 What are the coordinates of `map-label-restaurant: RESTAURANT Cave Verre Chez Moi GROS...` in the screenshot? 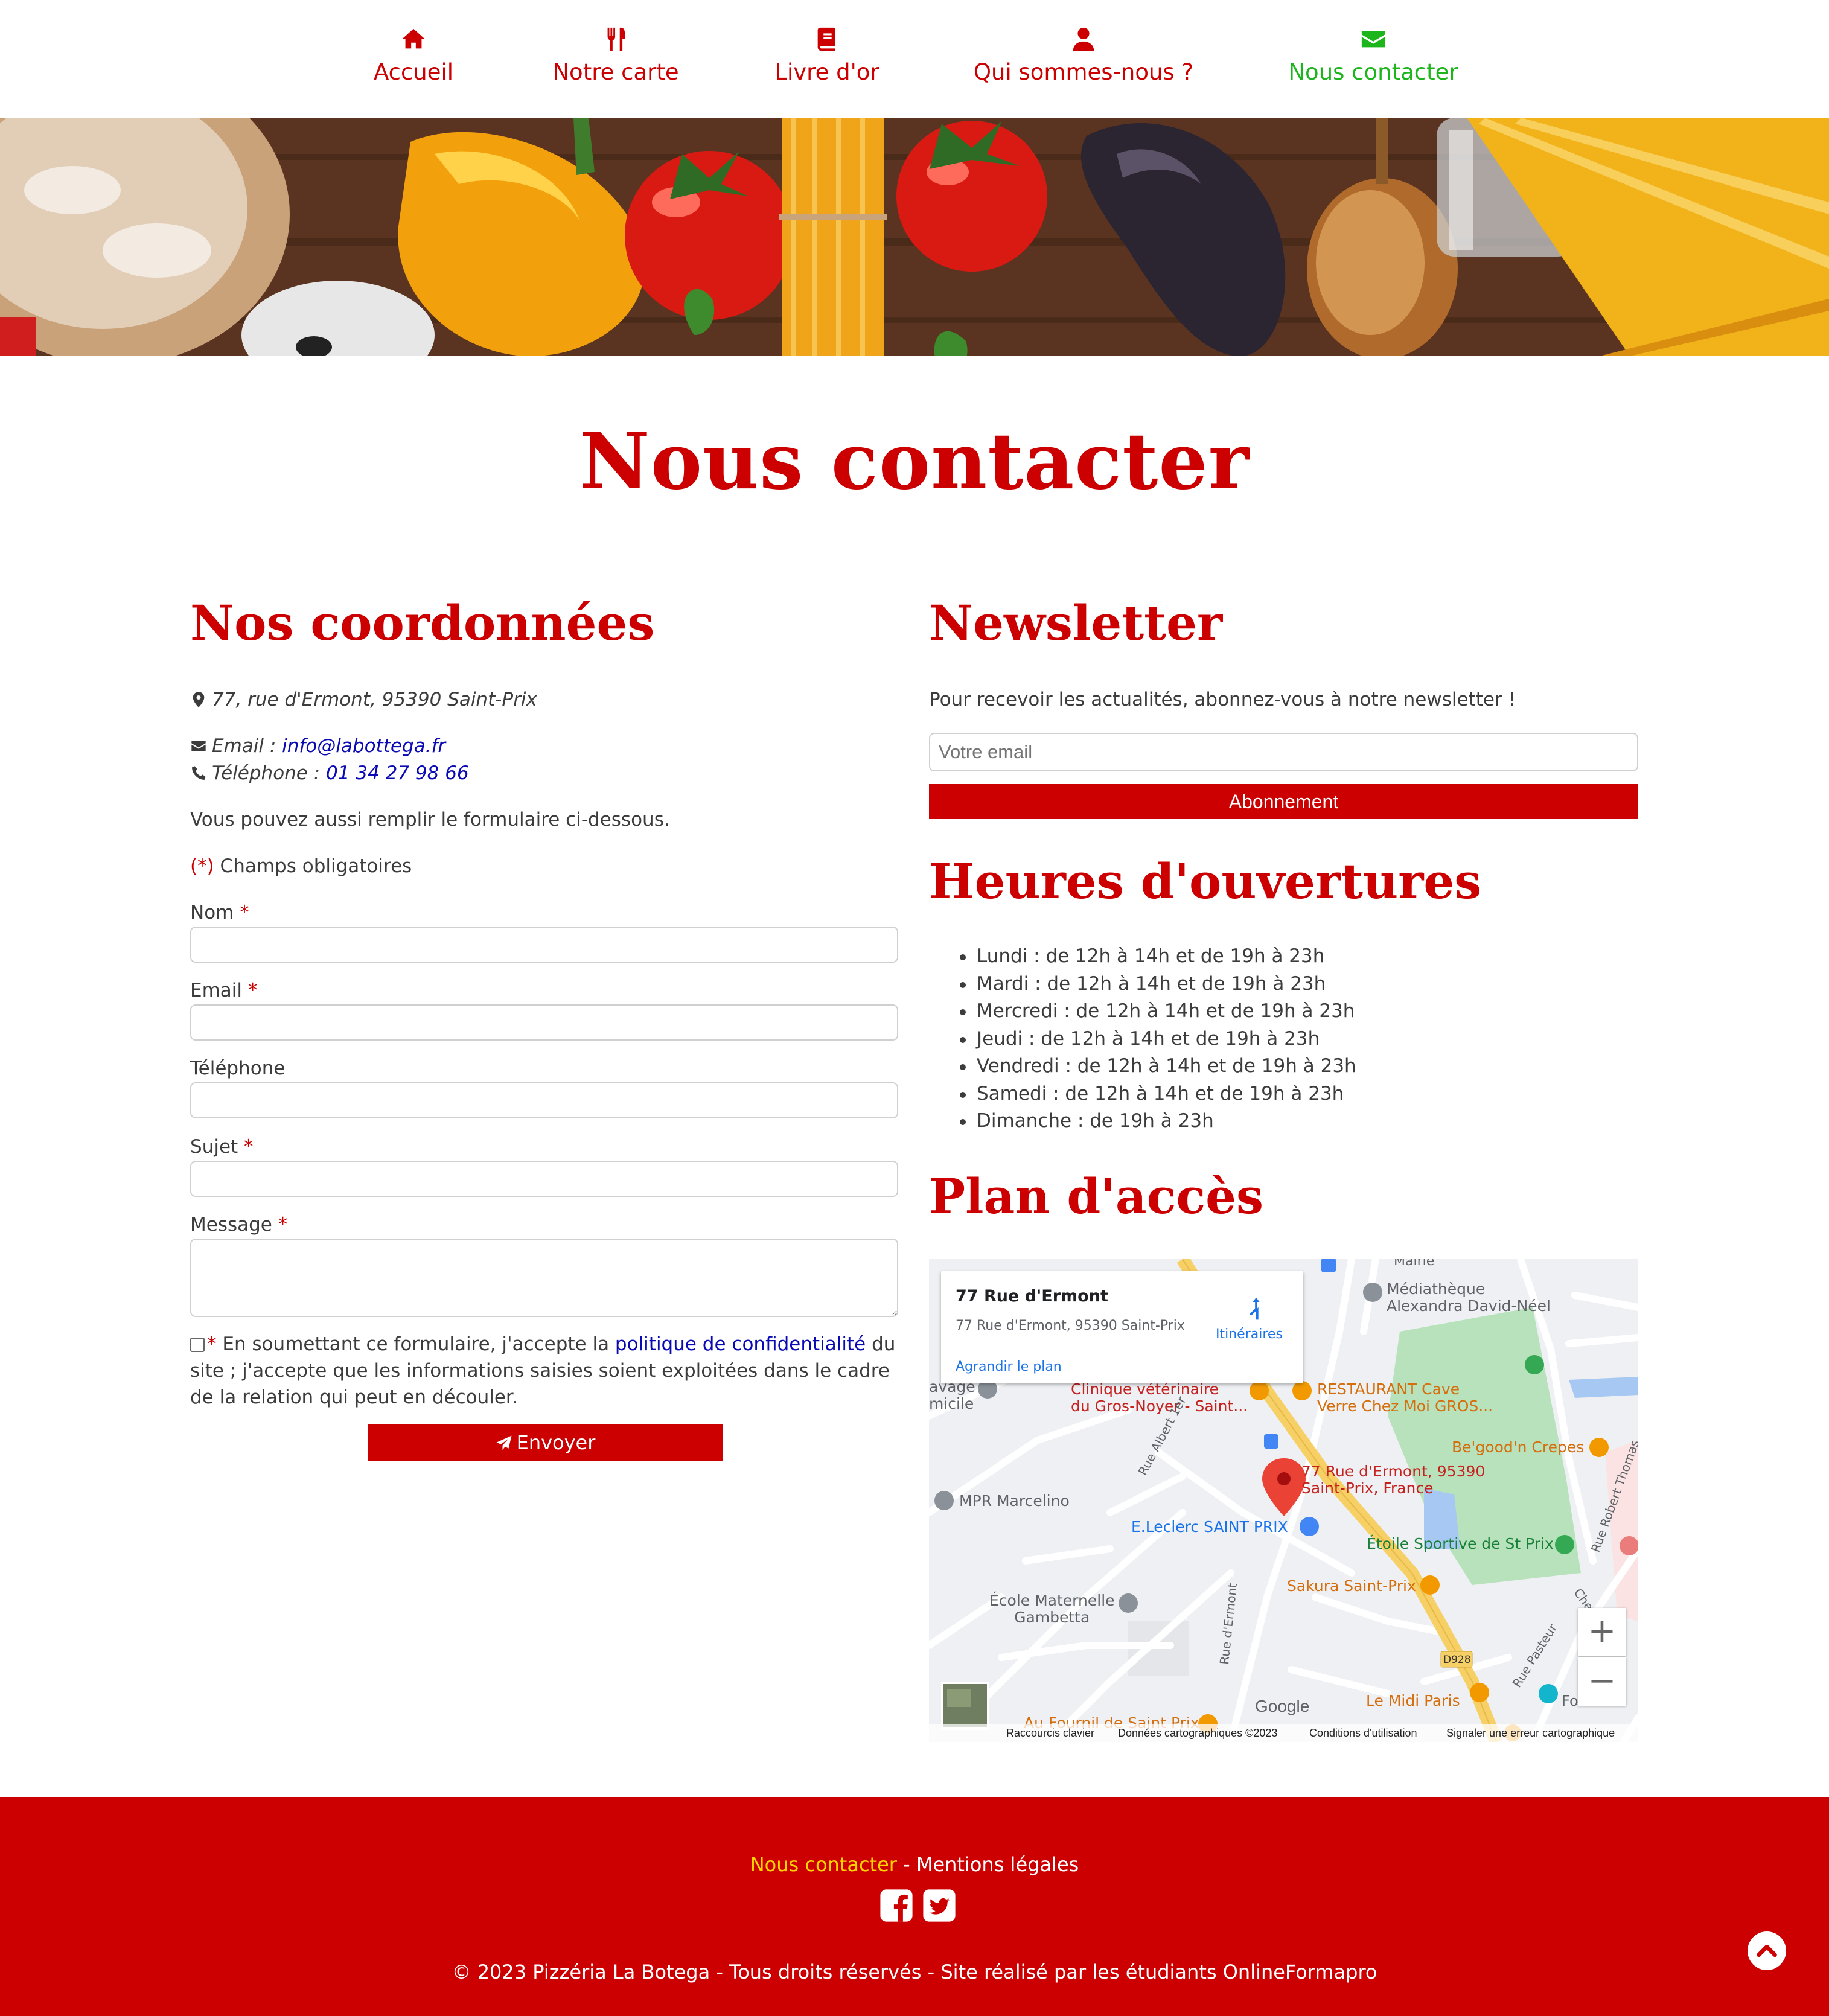 It's located at (1405, 1397).